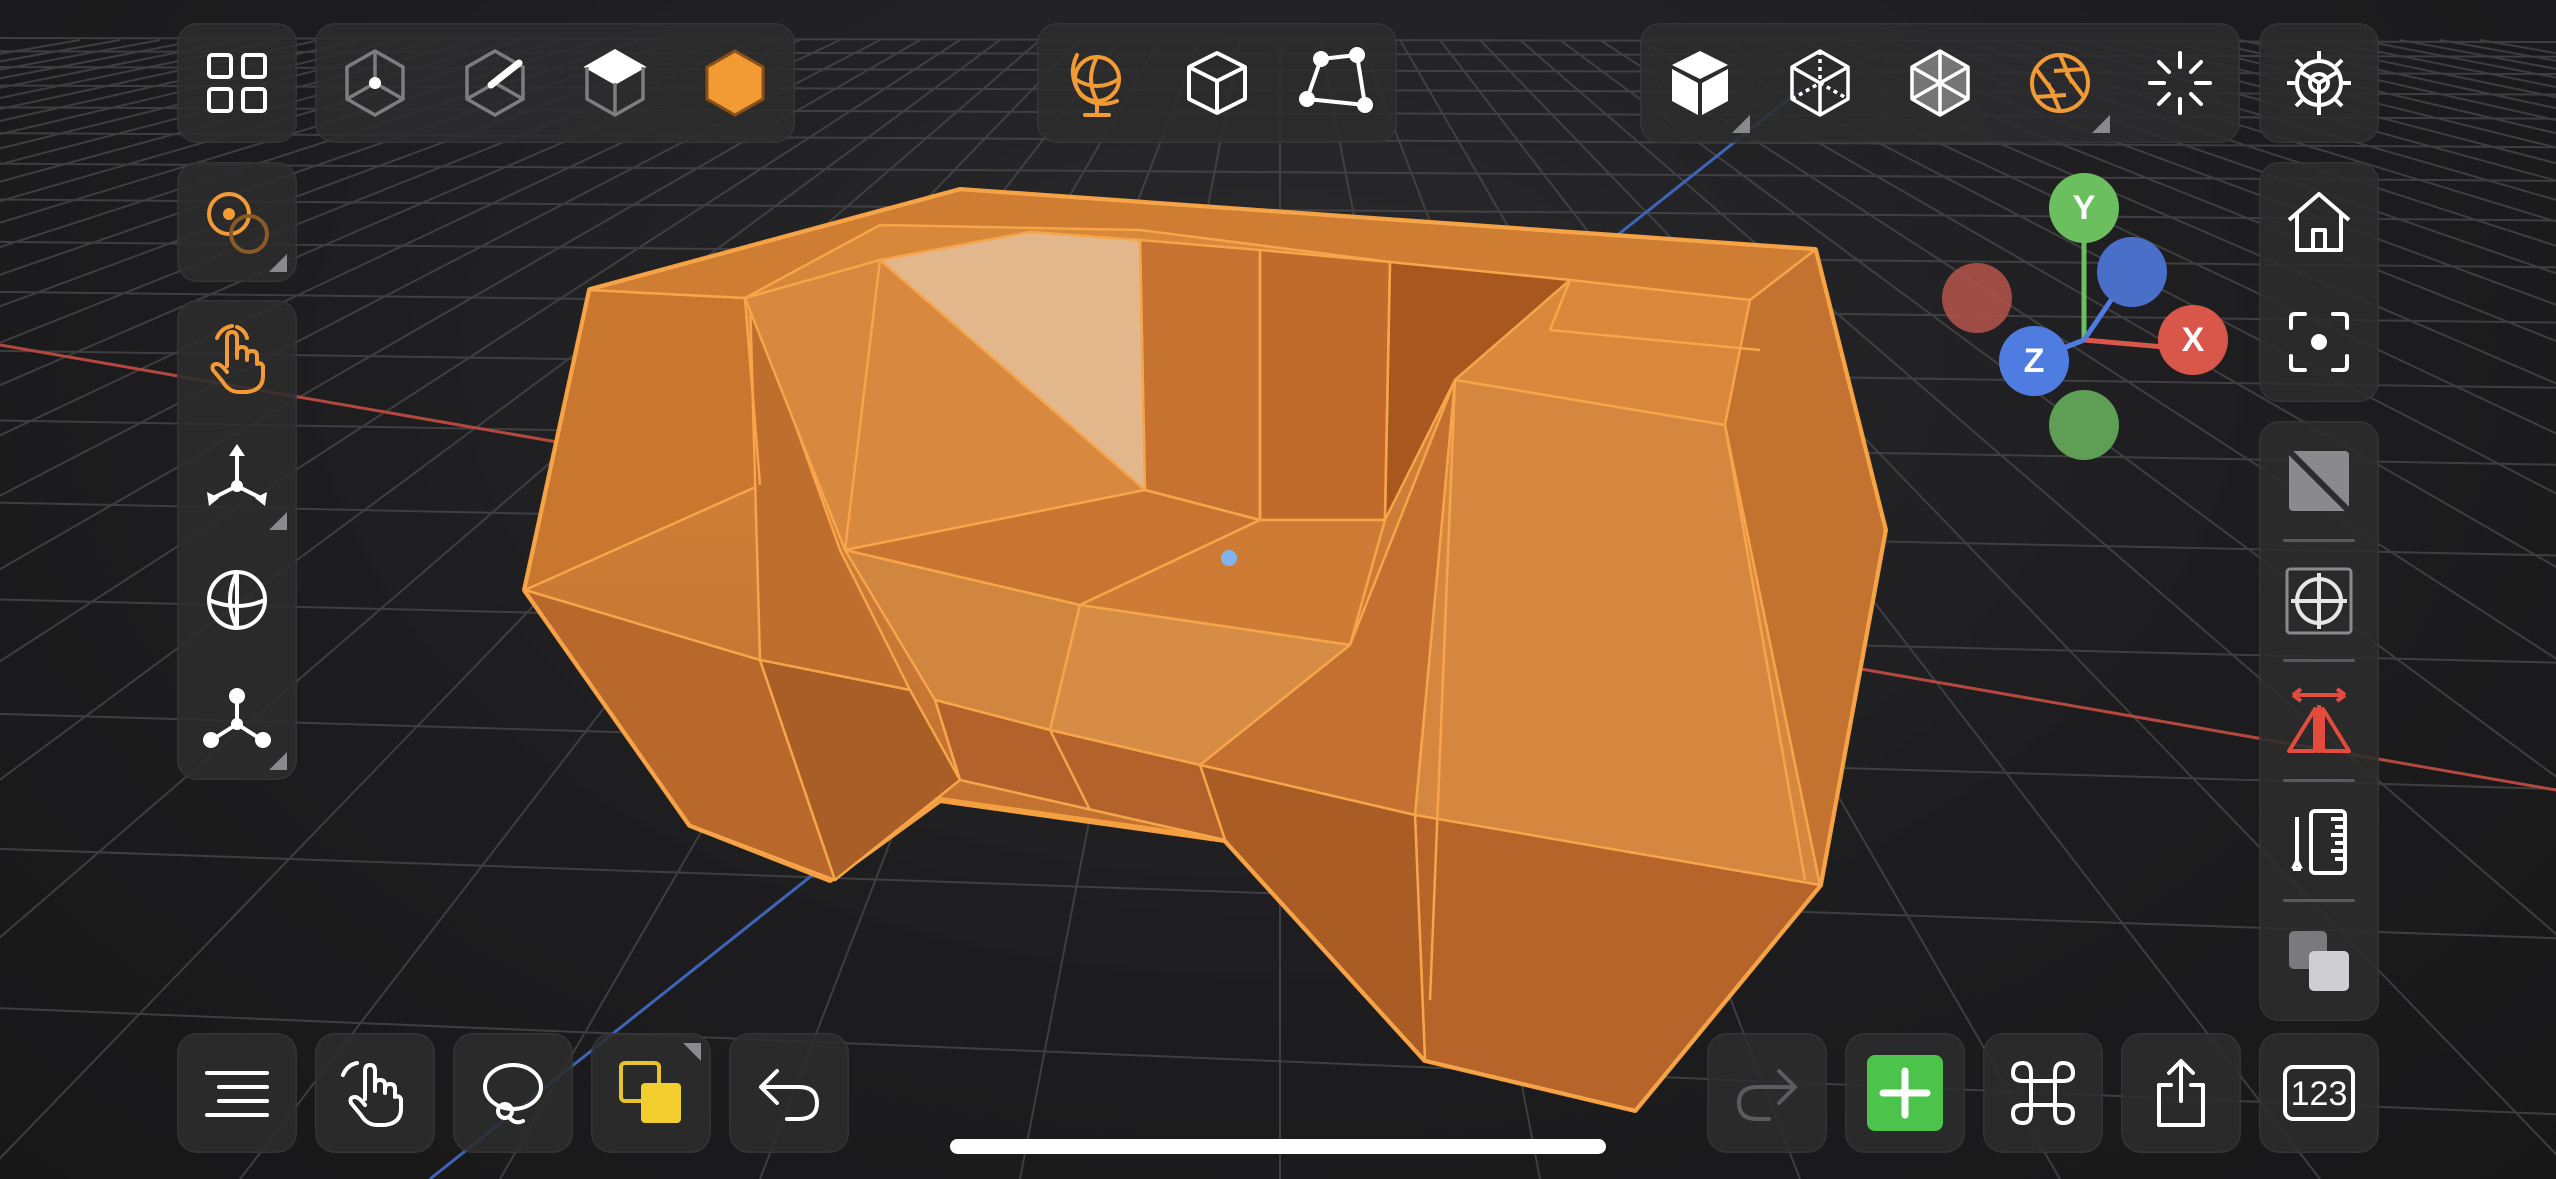 This screenshot has height=1179, width=2556. I want to click on home-indicator, so click(1278, 1146).